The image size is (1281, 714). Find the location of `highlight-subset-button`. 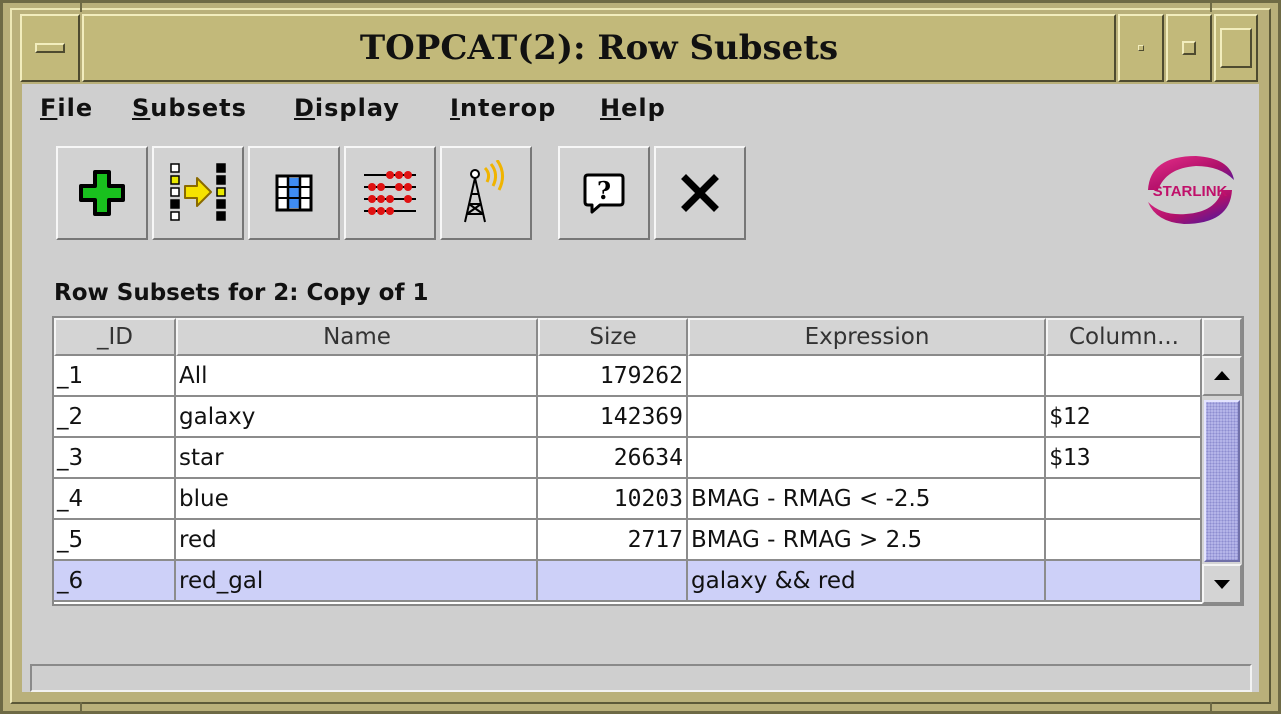

highlight-subset-button is located at coordinates (294, 193).